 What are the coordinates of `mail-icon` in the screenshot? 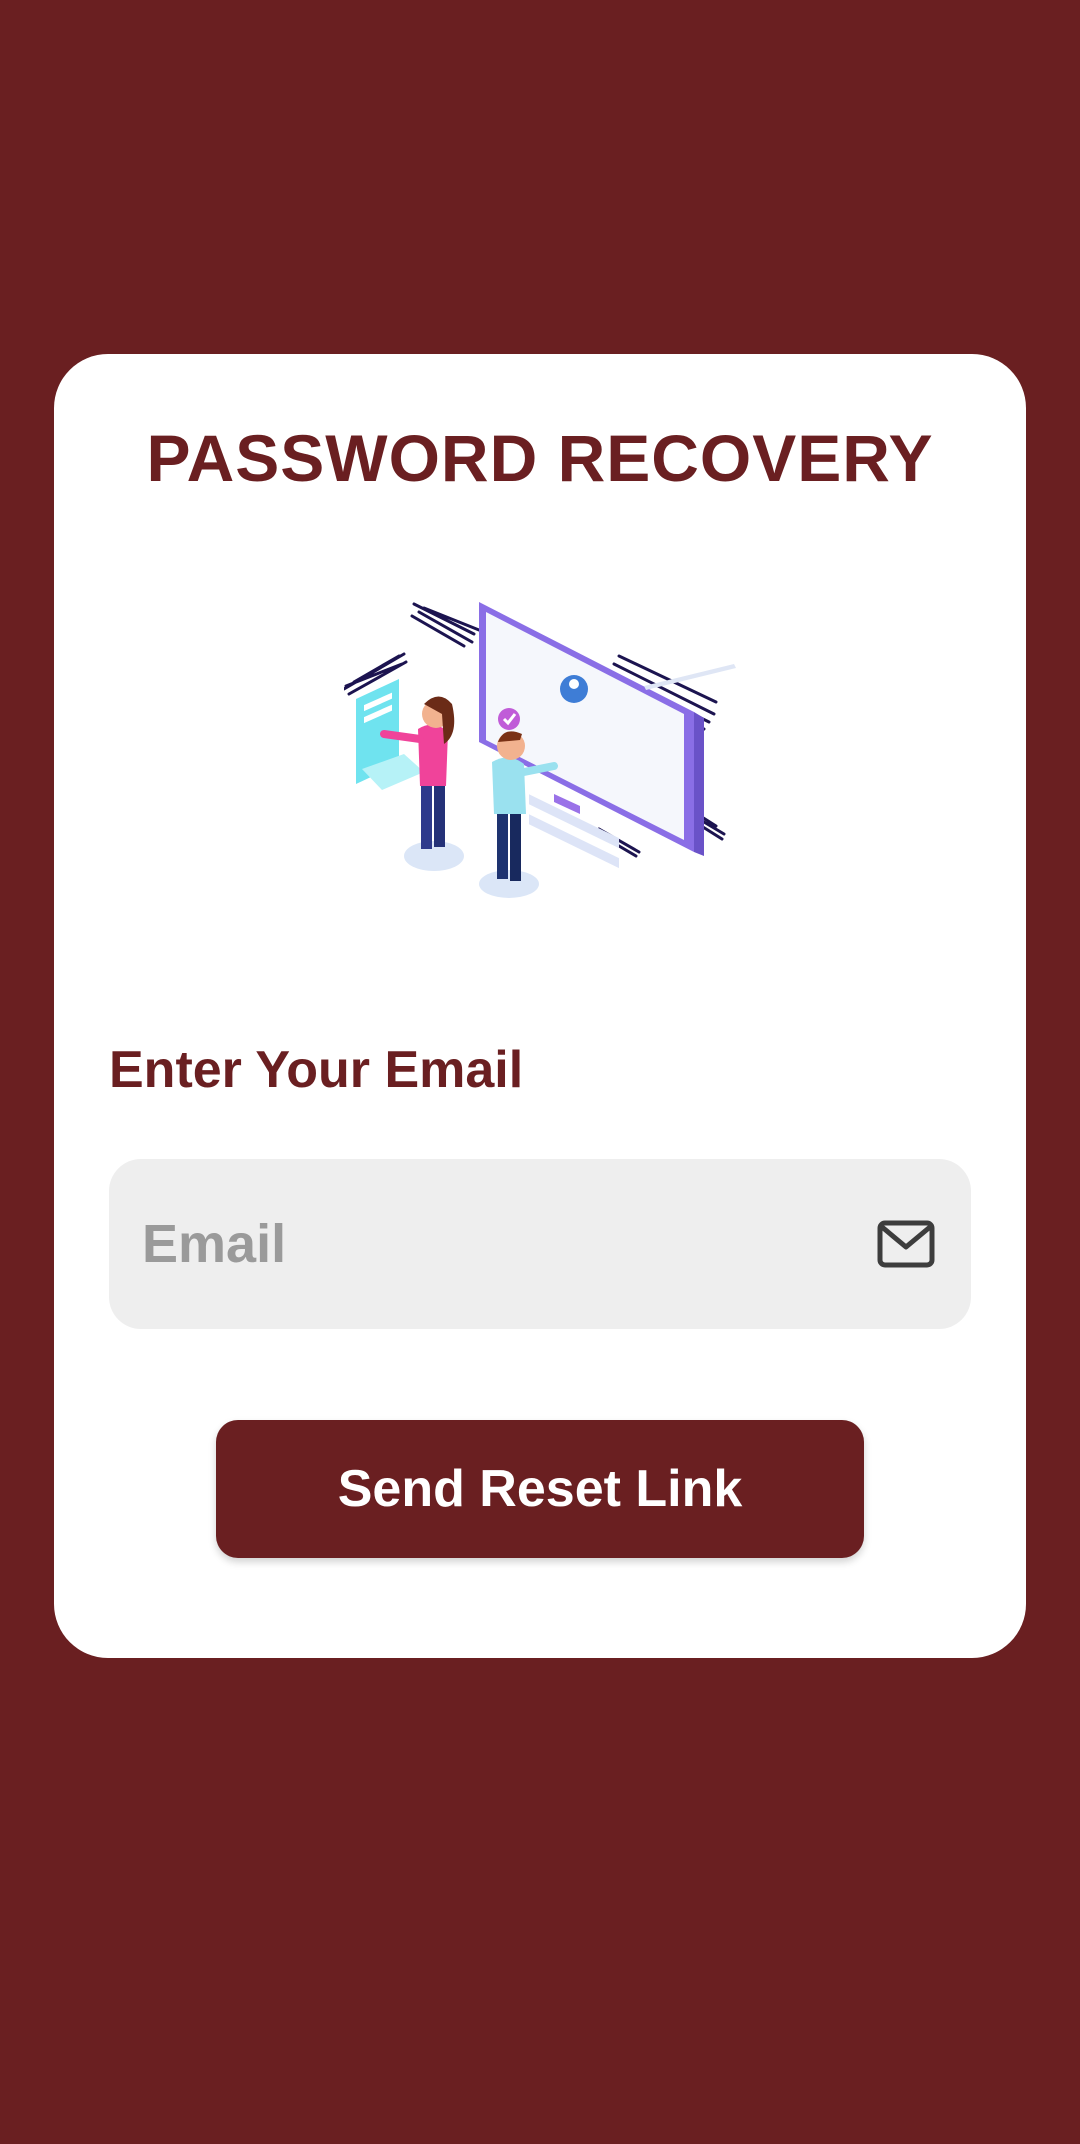 It's located at (906, 1244).